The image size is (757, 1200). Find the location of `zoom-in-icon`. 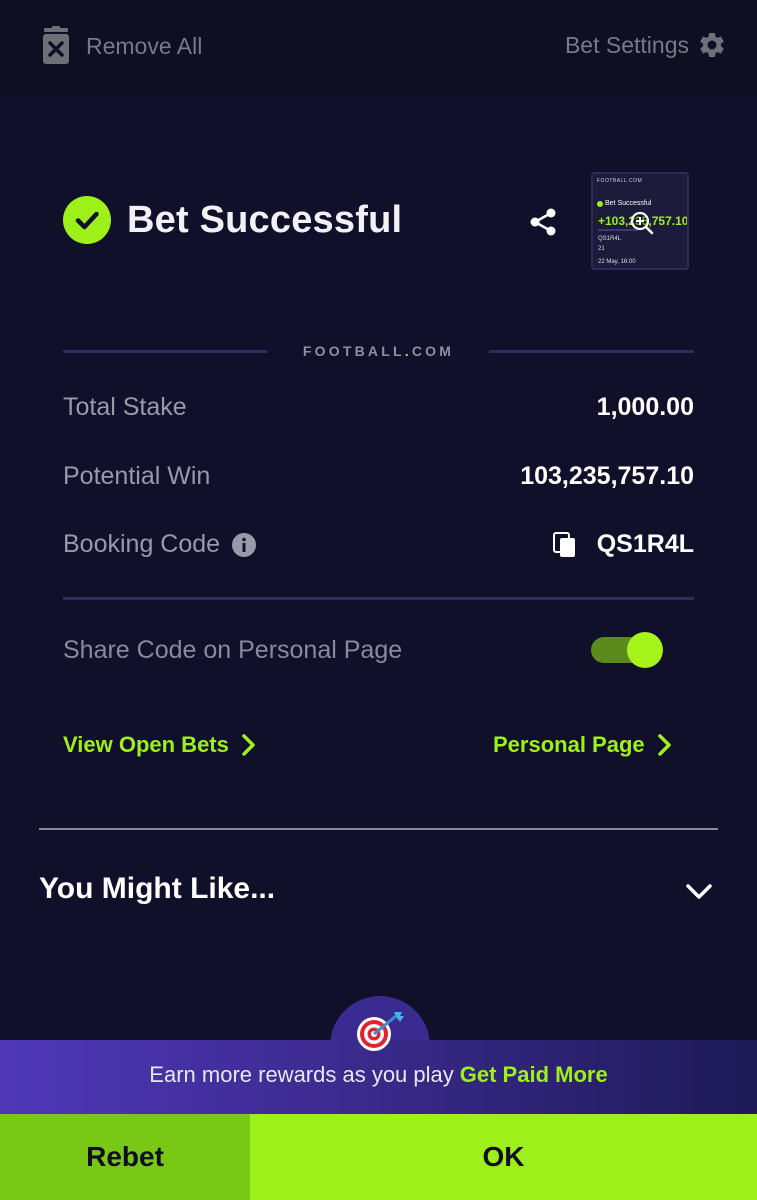

zoom-in-icon is located at coordinates (642, 223).